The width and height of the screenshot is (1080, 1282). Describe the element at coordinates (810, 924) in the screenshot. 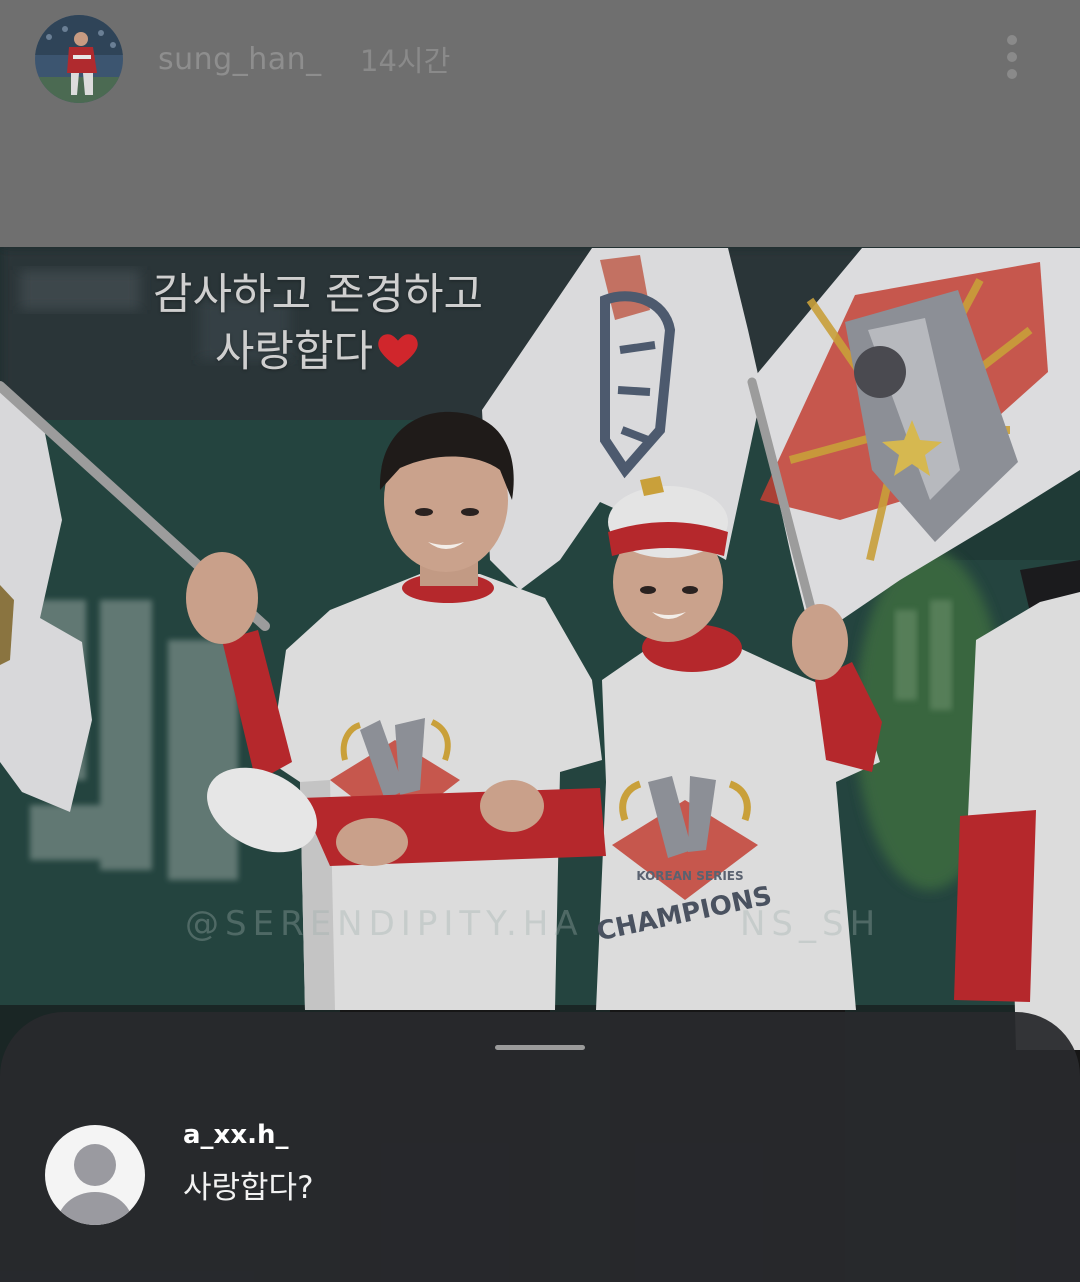

I see `watermark-text: NS_SH` at that location.